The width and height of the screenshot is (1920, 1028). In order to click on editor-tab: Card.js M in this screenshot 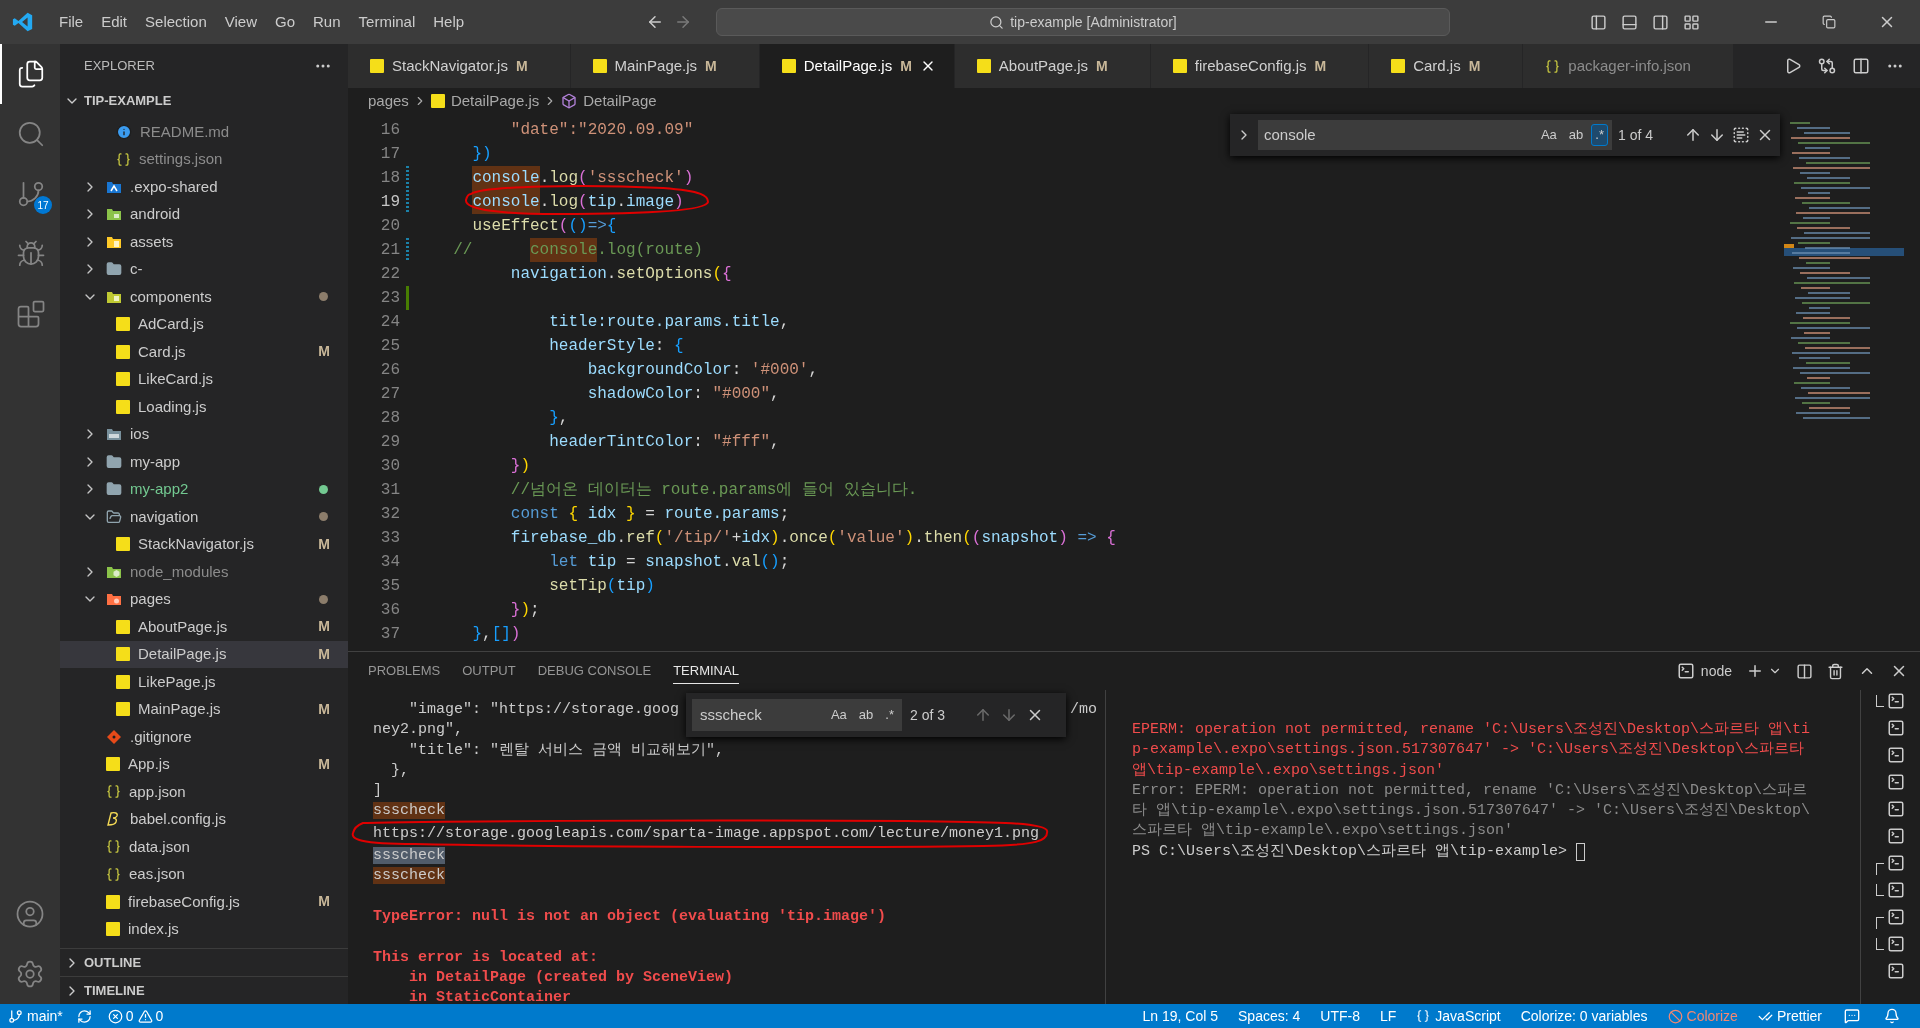, I will do `click(1446, 66)`.